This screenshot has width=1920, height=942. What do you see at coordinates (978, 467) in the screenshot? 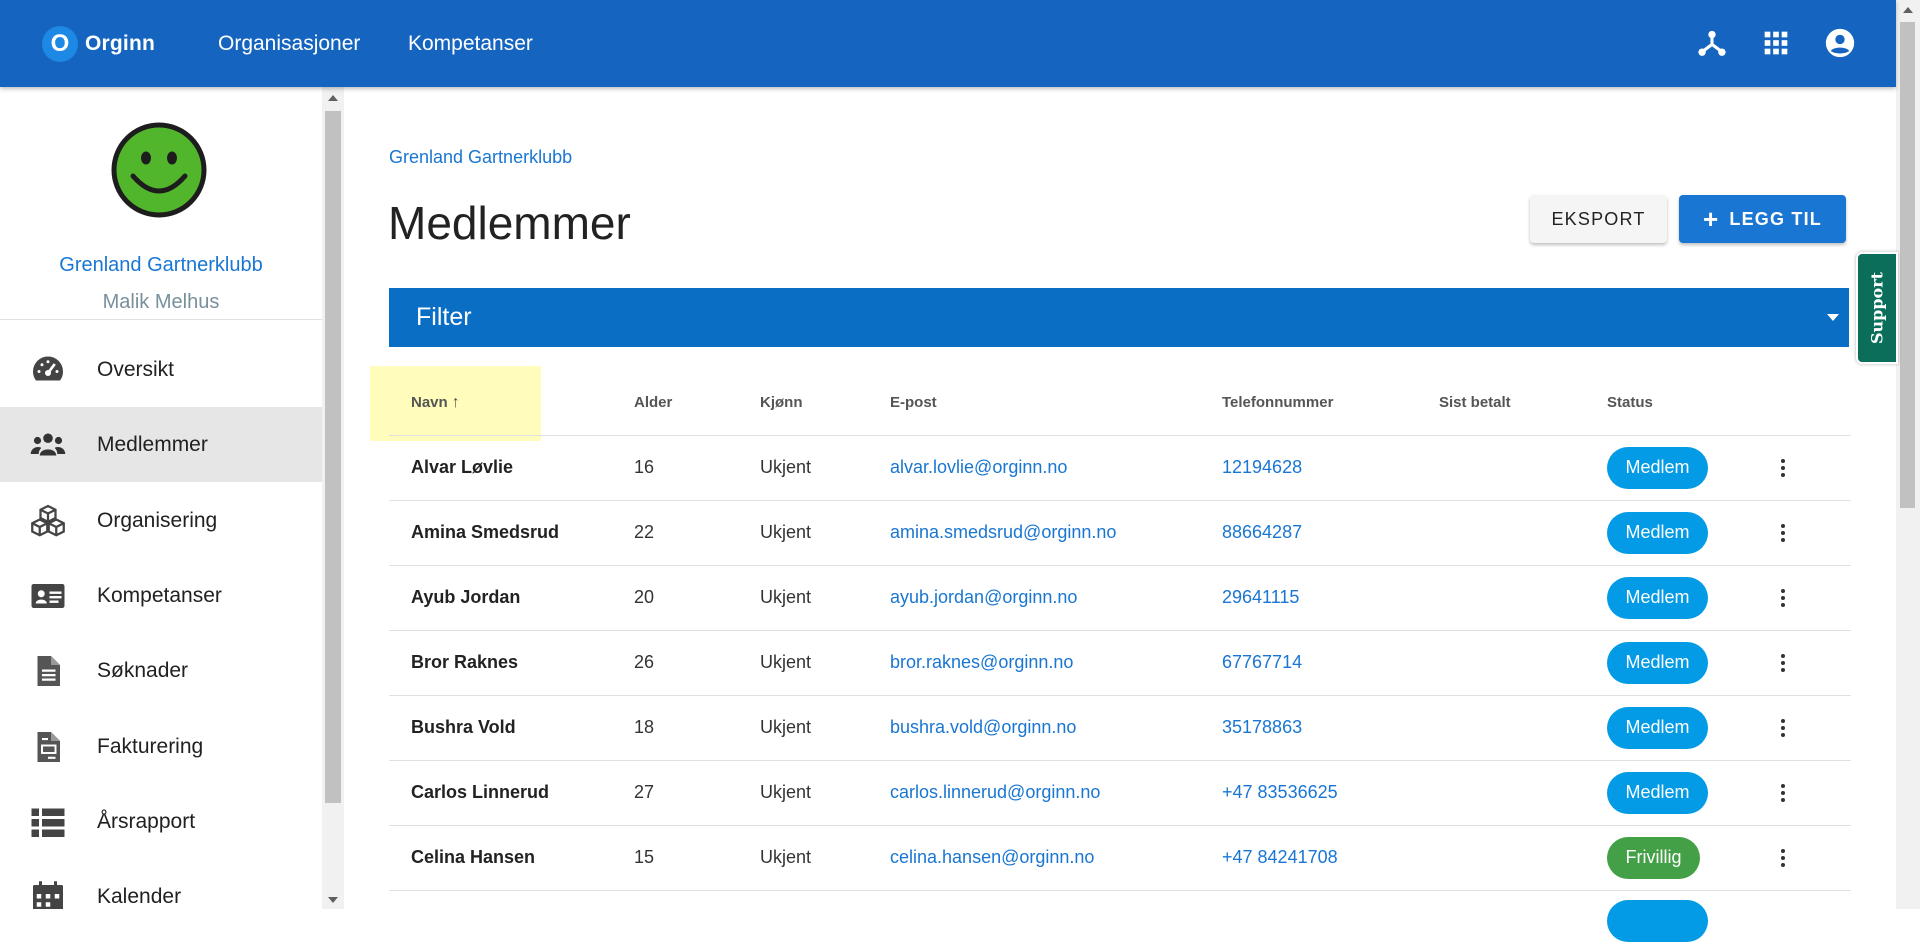
I see `member-email-link: alvar.lovlie@orginn.no` at bounding box center [978, 467].